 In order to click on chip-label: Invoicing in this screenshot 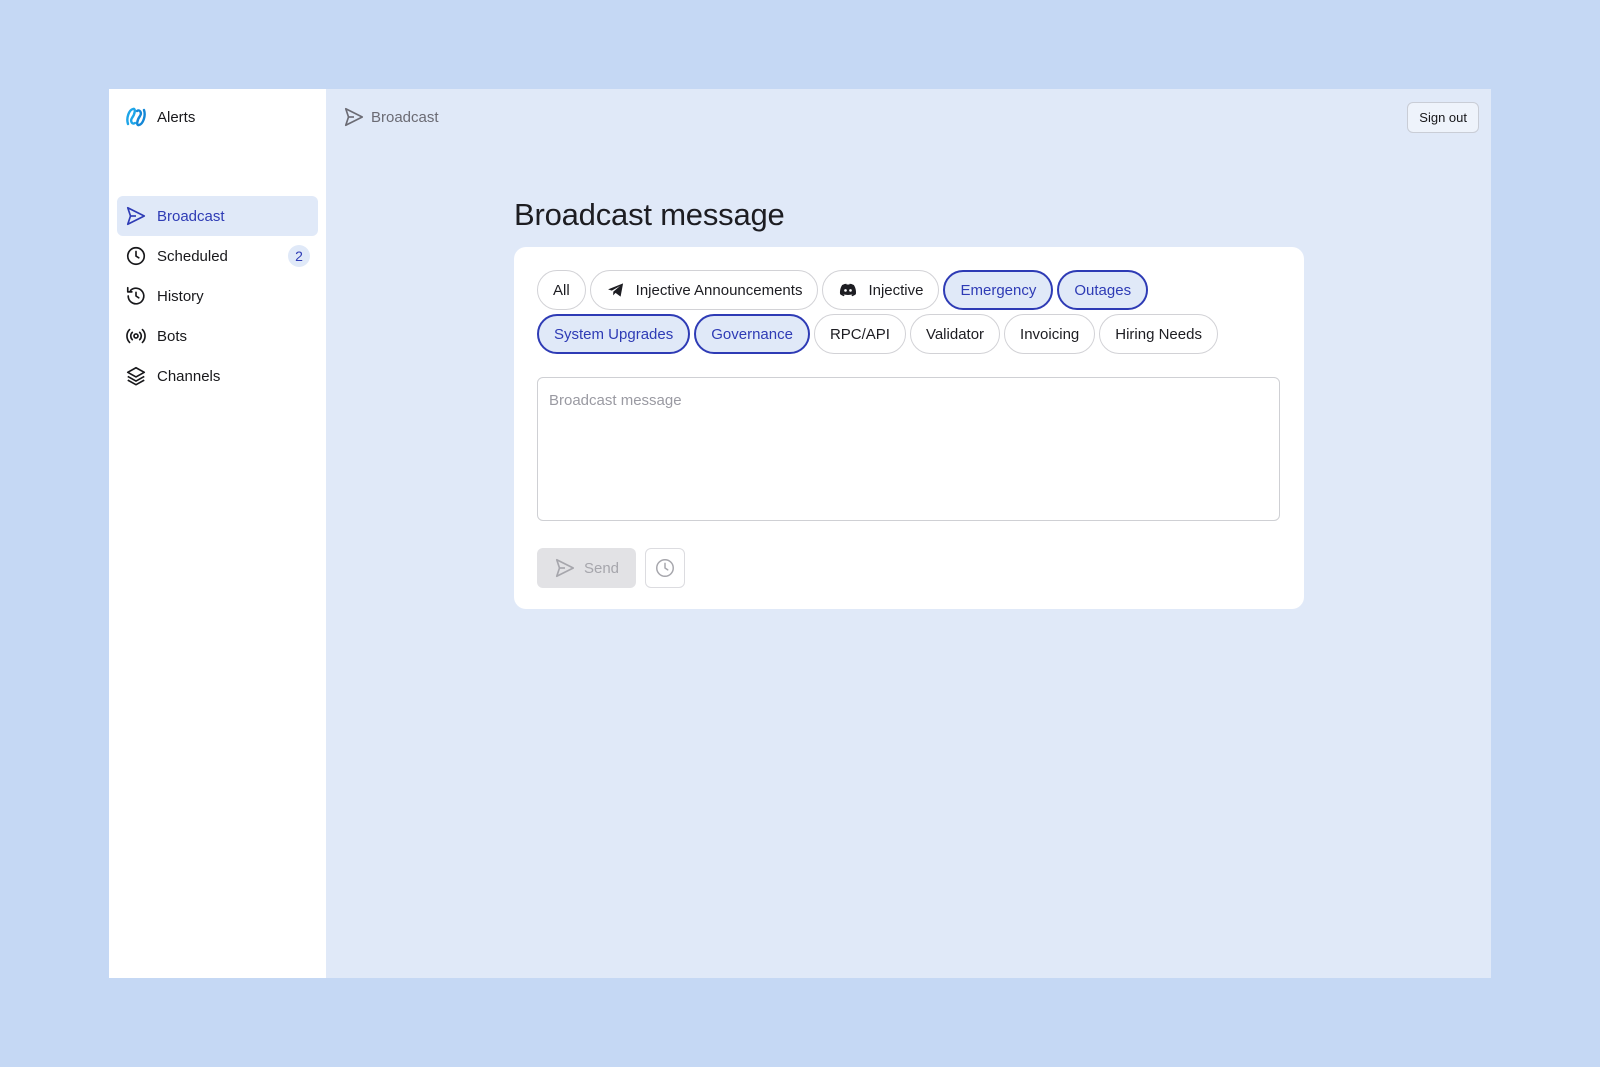, I will do `click(1050, 334)`.